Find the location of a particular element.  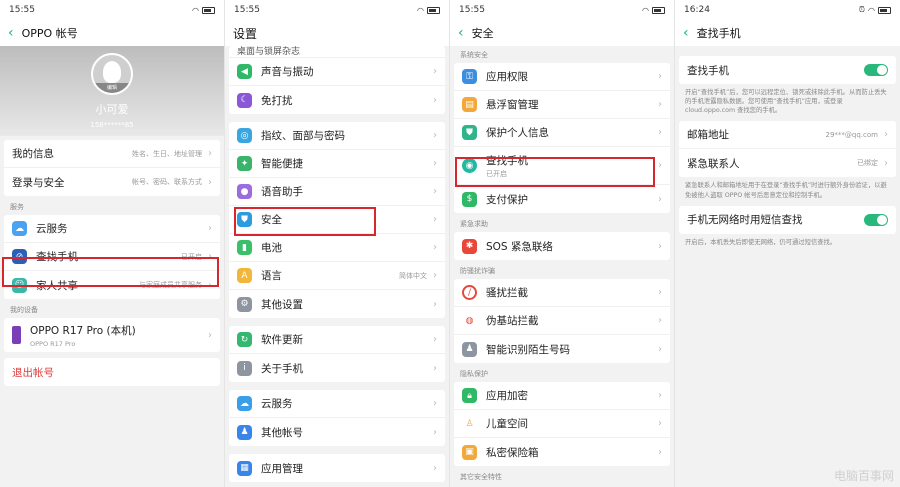

sms-note: 开启后，本机丢失后即使无网络，仍可通过短信查找。 is located at coordinates (761, 242).